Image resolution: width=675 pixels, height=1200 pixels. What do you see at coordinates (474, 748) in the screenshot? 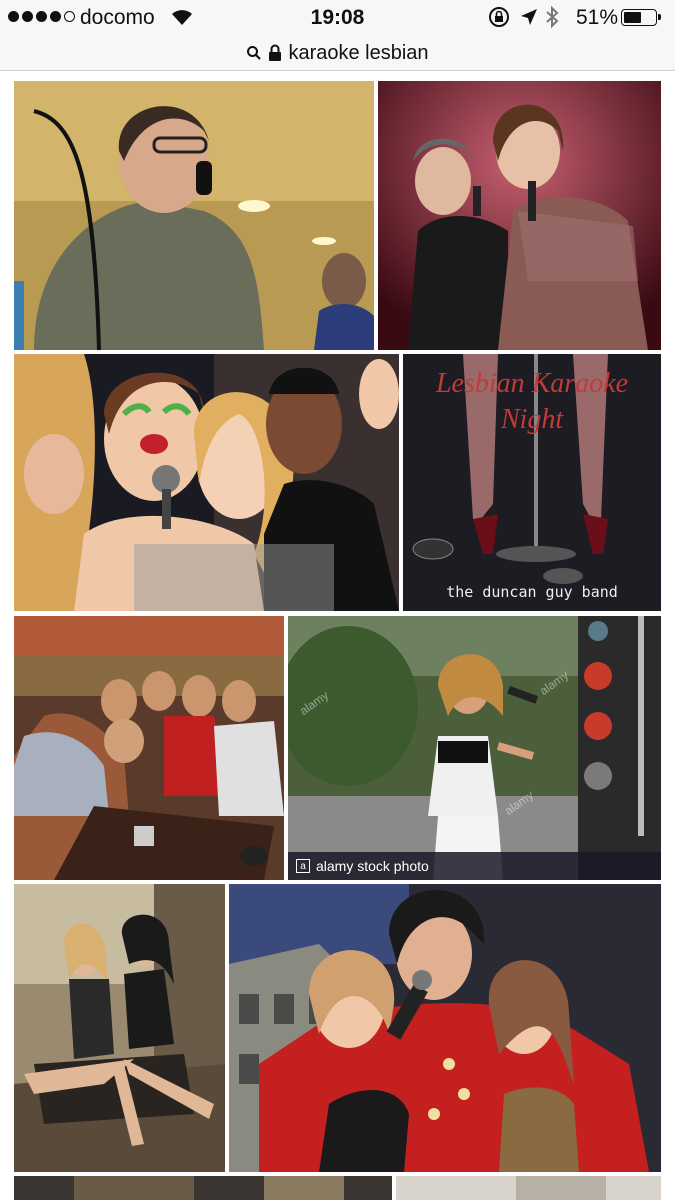
I see `image-result-woman-stage: alamy alamy alamy a alamy stock photo` at bounding box center [474, 748].